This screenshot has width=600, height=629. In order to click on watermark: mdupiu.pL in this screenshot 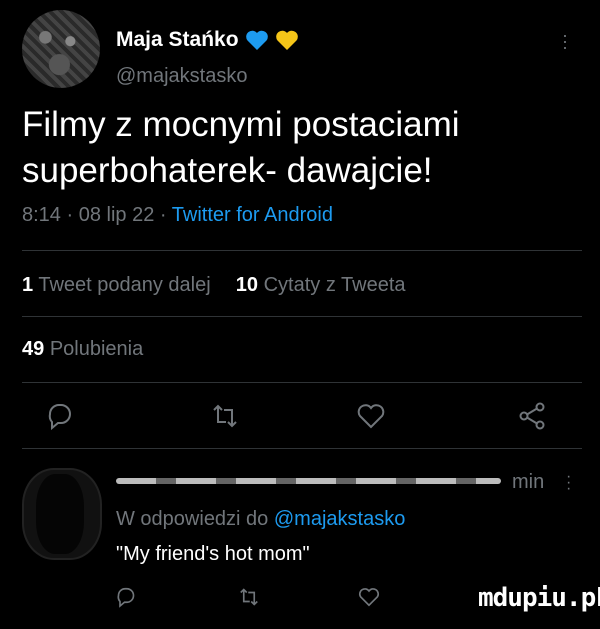, I will do `click(539, 598)`.